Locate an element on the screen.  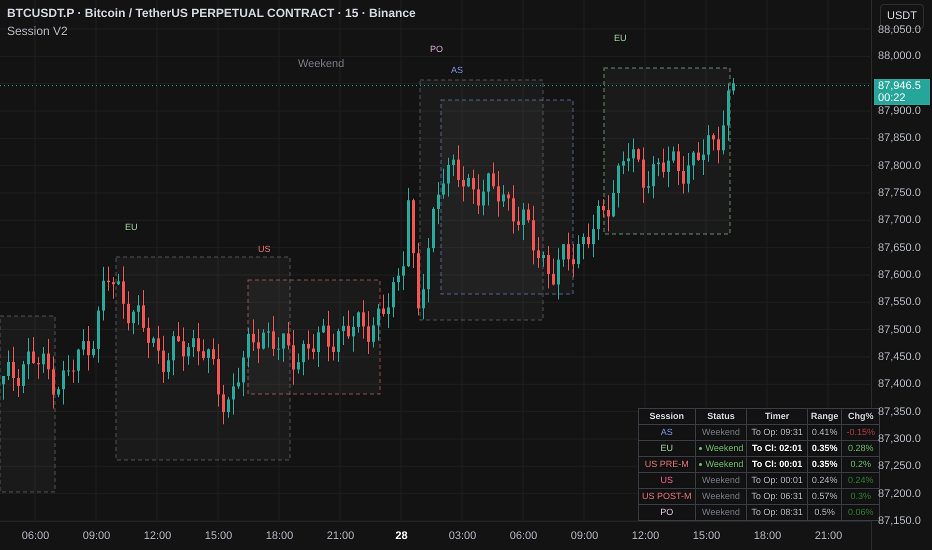
price-label: 87,450.0 is located at coordinates (899, 356).